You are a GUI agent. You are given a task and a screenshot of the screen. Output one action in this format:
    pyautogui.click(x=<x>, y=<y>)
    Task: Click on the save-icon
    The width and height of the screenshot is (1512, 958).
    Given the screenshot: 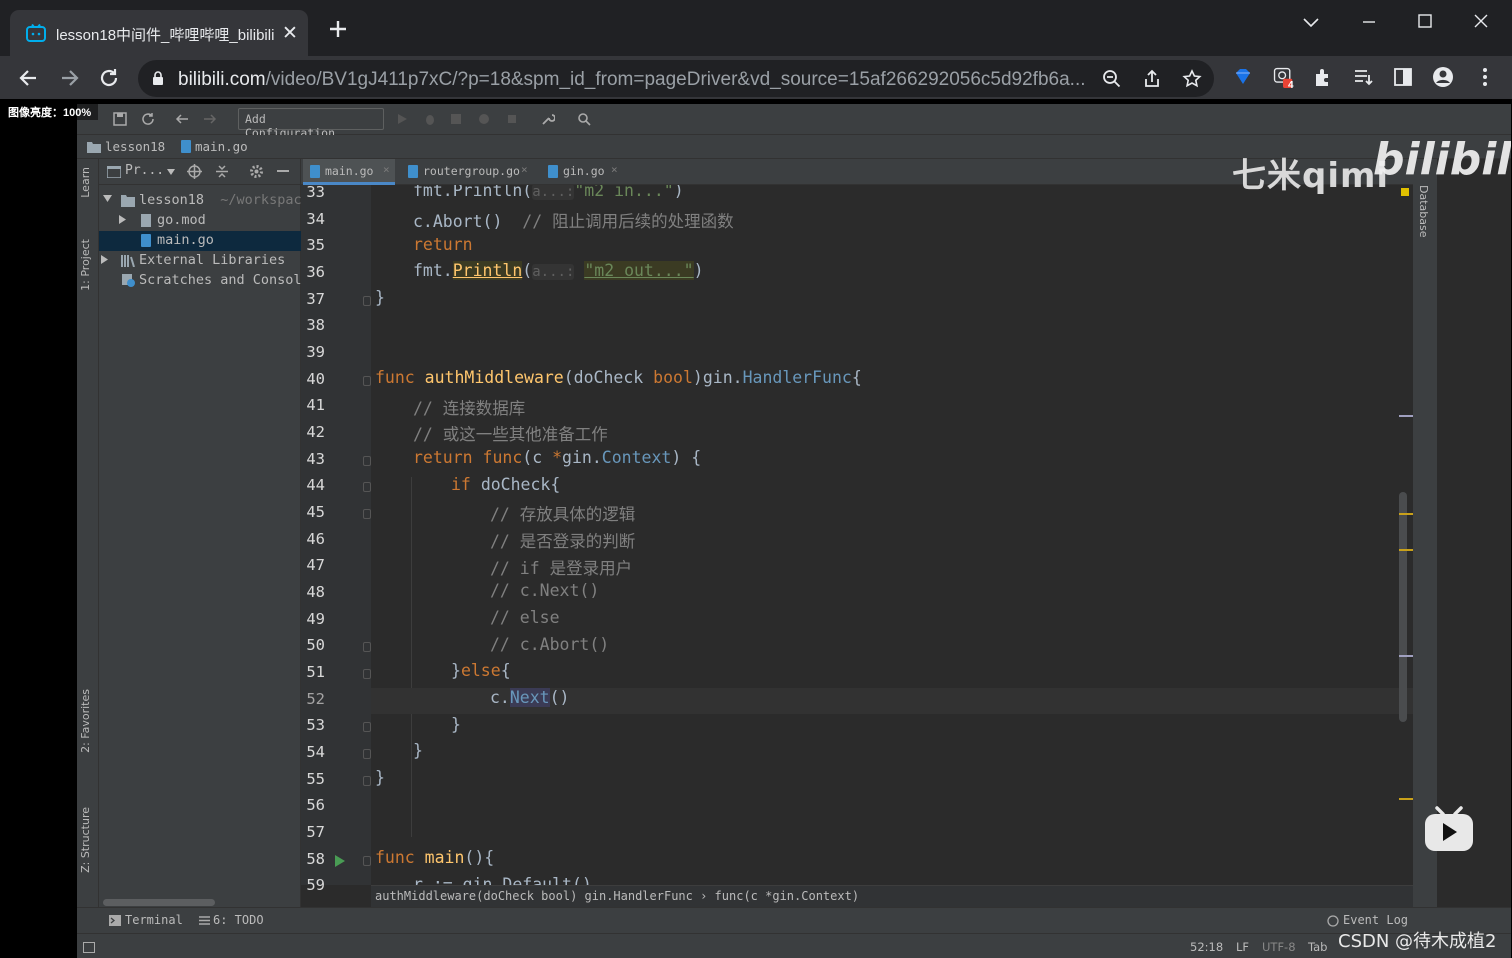 What is the action you would take?
    pyautogui.click(x=120, y=119)
    